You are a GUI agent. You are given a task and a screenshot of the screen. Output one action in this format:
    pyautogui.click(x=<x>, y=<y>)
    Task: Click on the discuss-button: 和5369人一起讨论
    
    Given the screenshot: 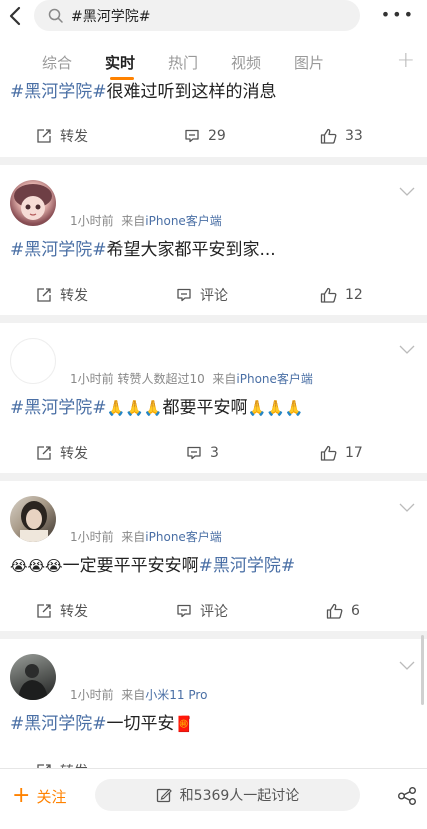 What is the action you would take?
    pyautogui.click(x=227, y=795)
    